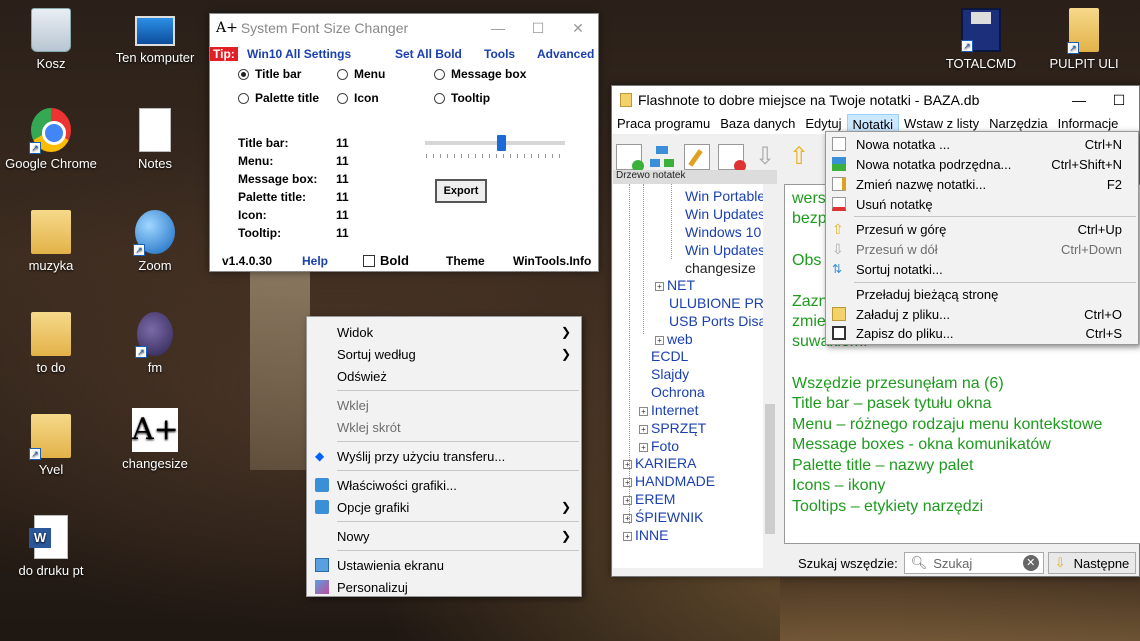  I want to click on tree-item: + KARIERA, so click(659, 463).